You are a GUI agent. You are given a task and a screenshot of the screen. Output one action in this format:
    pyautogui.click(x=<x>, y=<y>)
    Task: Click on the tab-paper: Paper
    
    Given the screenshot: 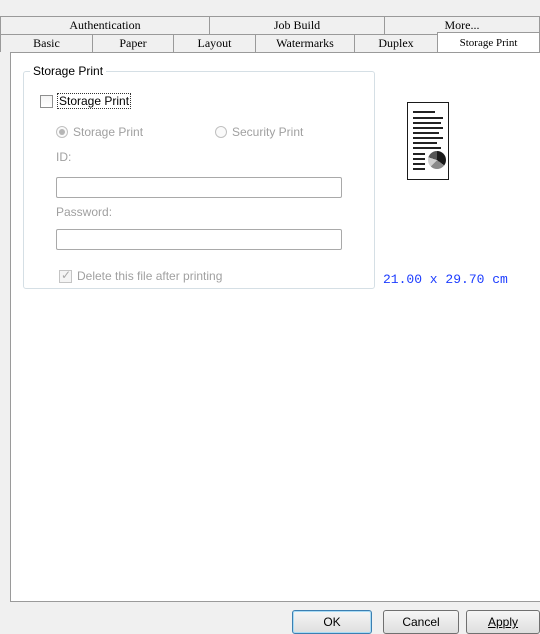 What is the action you would take?
    pyautogui.click(x=133, y=43)
    